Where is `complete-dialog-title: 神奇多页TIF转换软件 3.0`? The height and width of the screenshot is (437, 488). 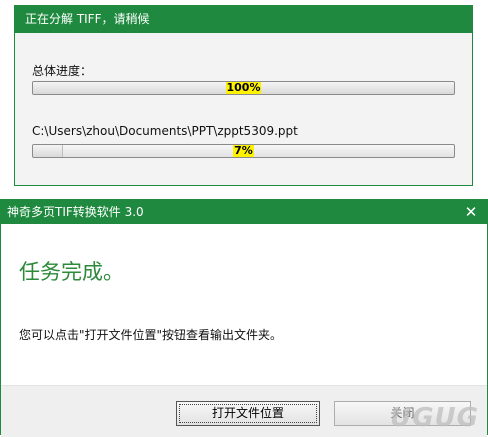 complete-dialog-title: 神奇多页TIF转换软件 3.0 is located at coordinates (75, 212).